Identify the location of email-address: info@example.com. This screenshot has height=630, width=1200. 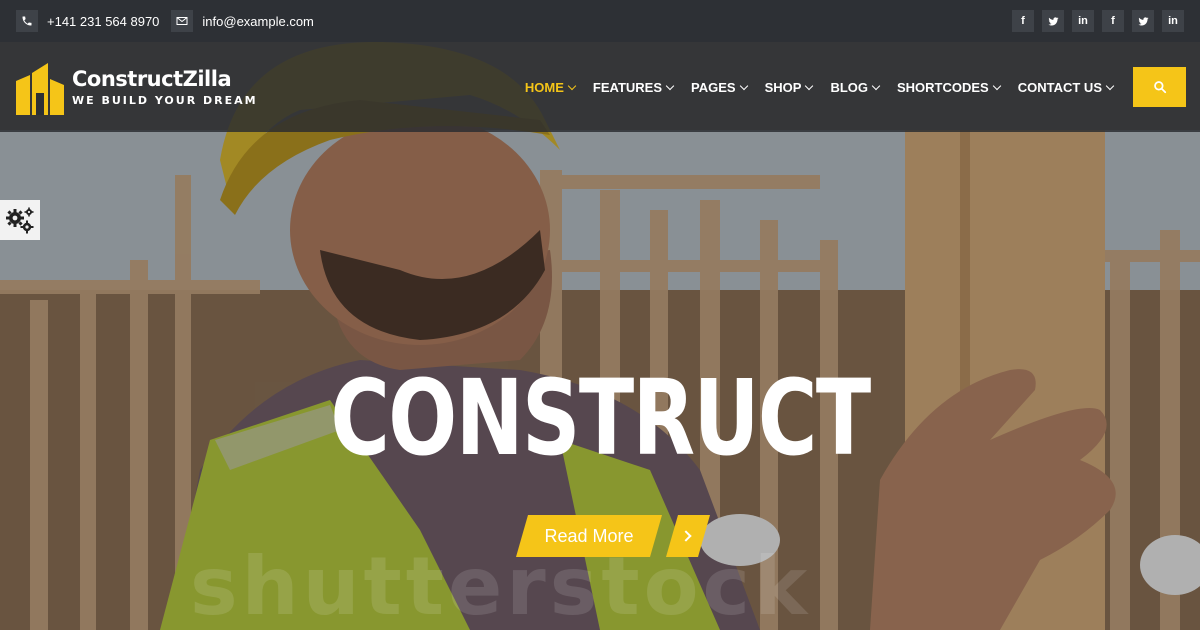
(258, 21).